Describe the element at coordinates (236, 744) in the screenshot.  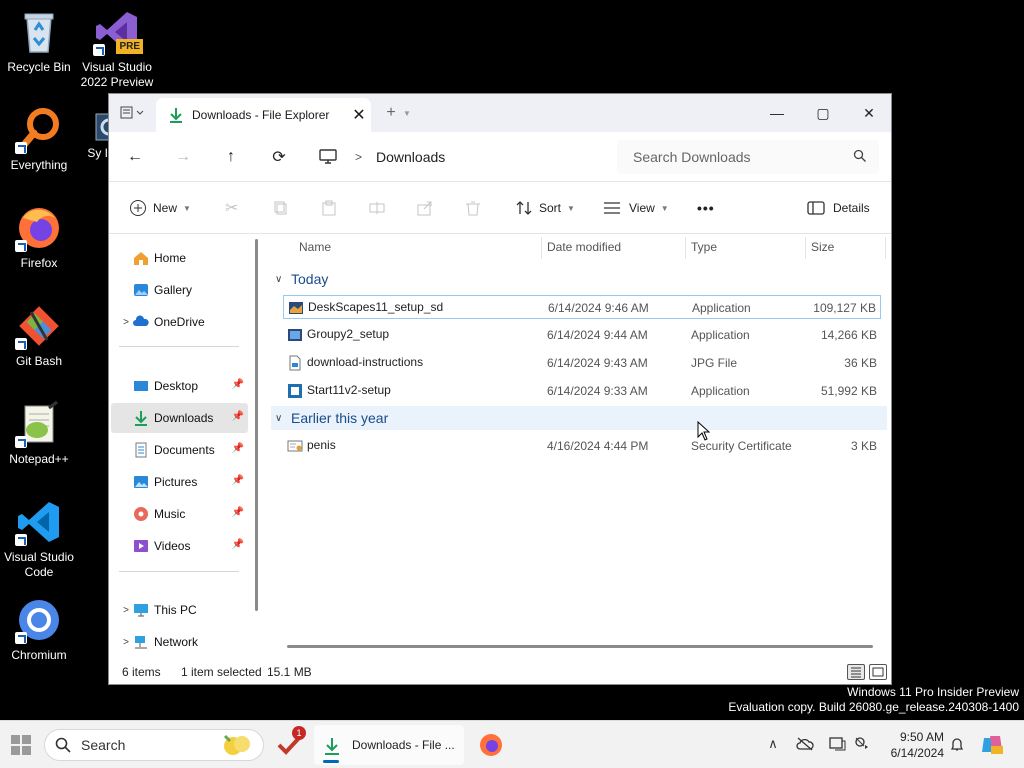
I see `lemon-highlight-icon` at that location.